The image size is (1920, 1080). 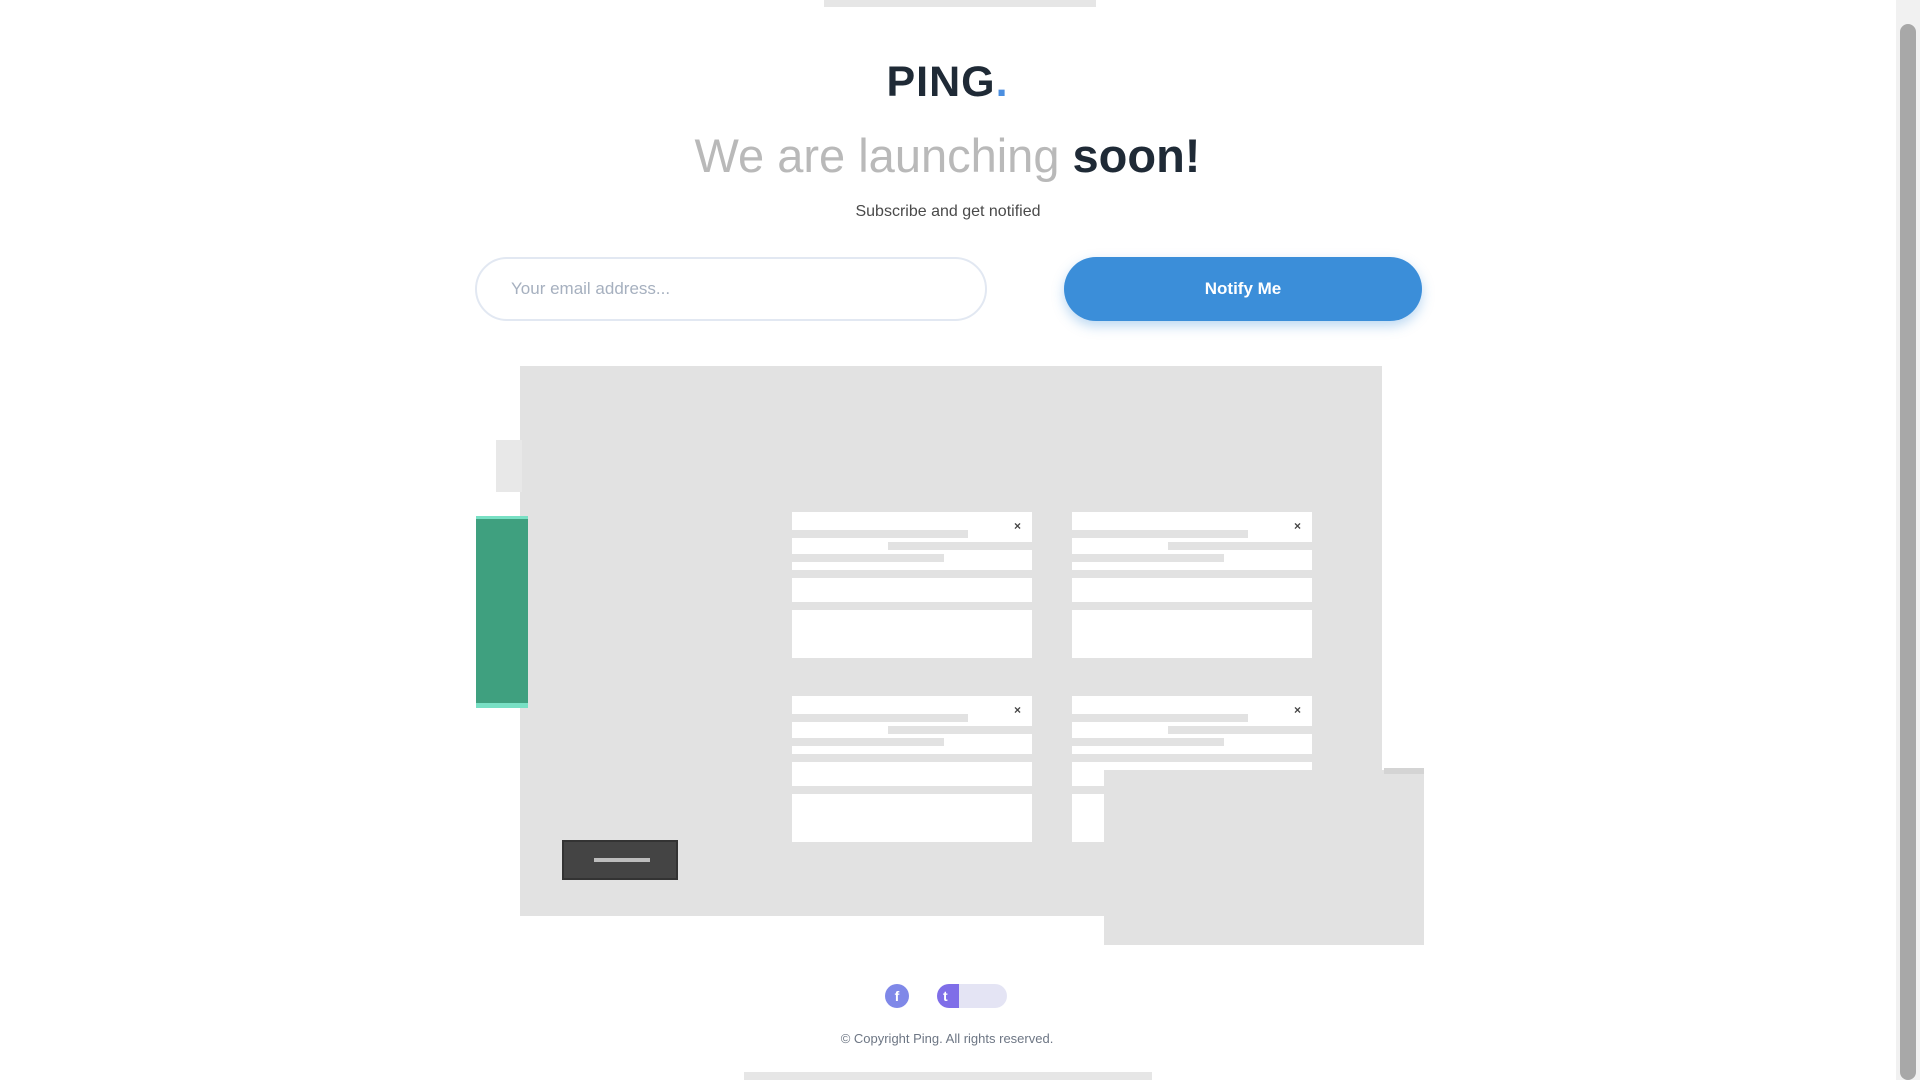 What do you see at coordinates (731, 289) in the screenshot?
I see `email-field` at bounding box center [731, 289].